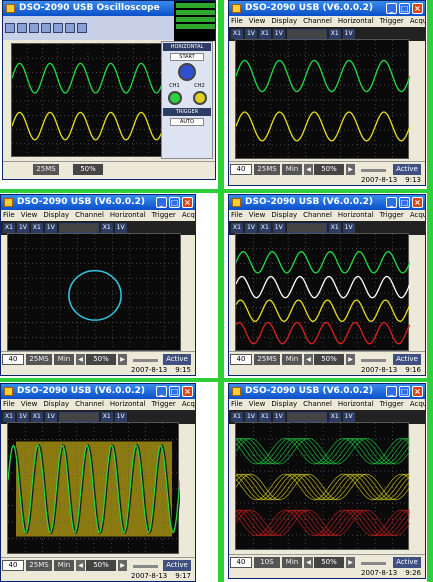  I want to click on ch1-knob, so click(174, 98).